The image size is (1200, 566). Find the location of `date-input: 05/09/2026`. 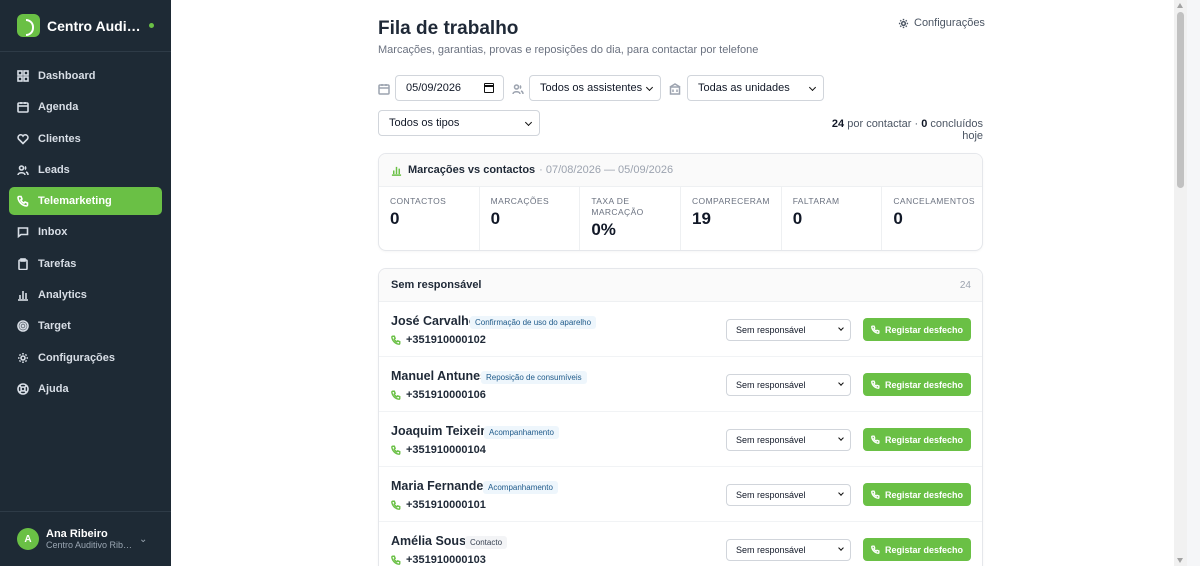

date-input: 05/09/2026 is located at coordinates (449, 88).